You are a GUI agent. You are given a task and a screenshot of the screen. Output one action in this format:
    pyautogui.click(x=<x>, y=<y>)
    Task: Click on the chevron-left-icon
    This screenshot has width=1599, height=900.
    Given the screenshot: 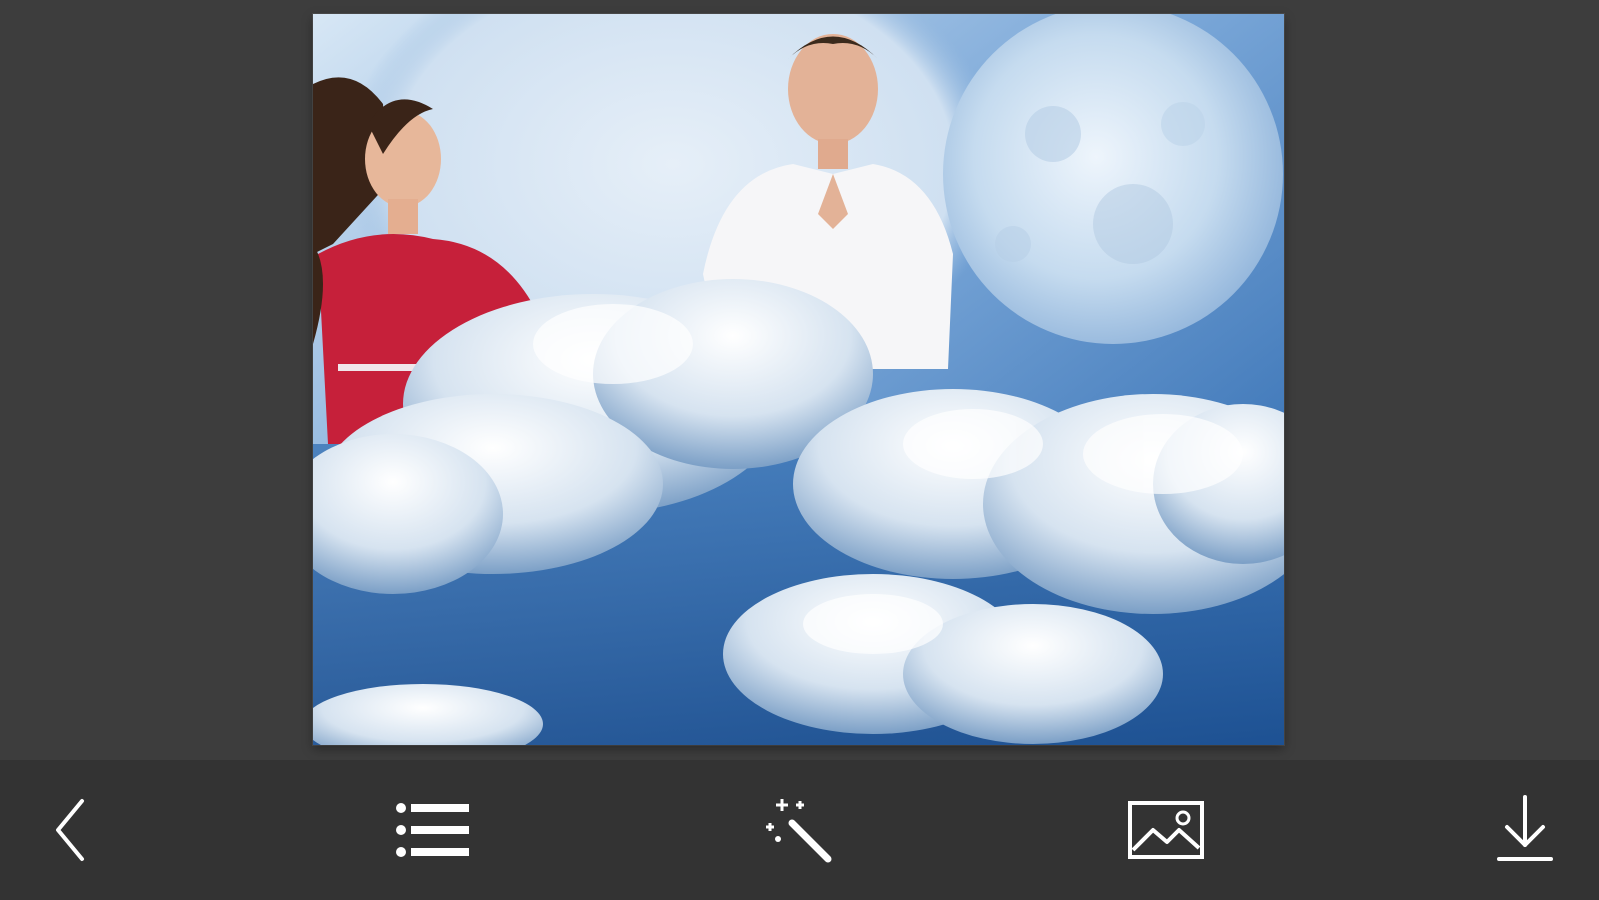 What is the action you would take?
    pyautogui.click(x=72, y=830)
    